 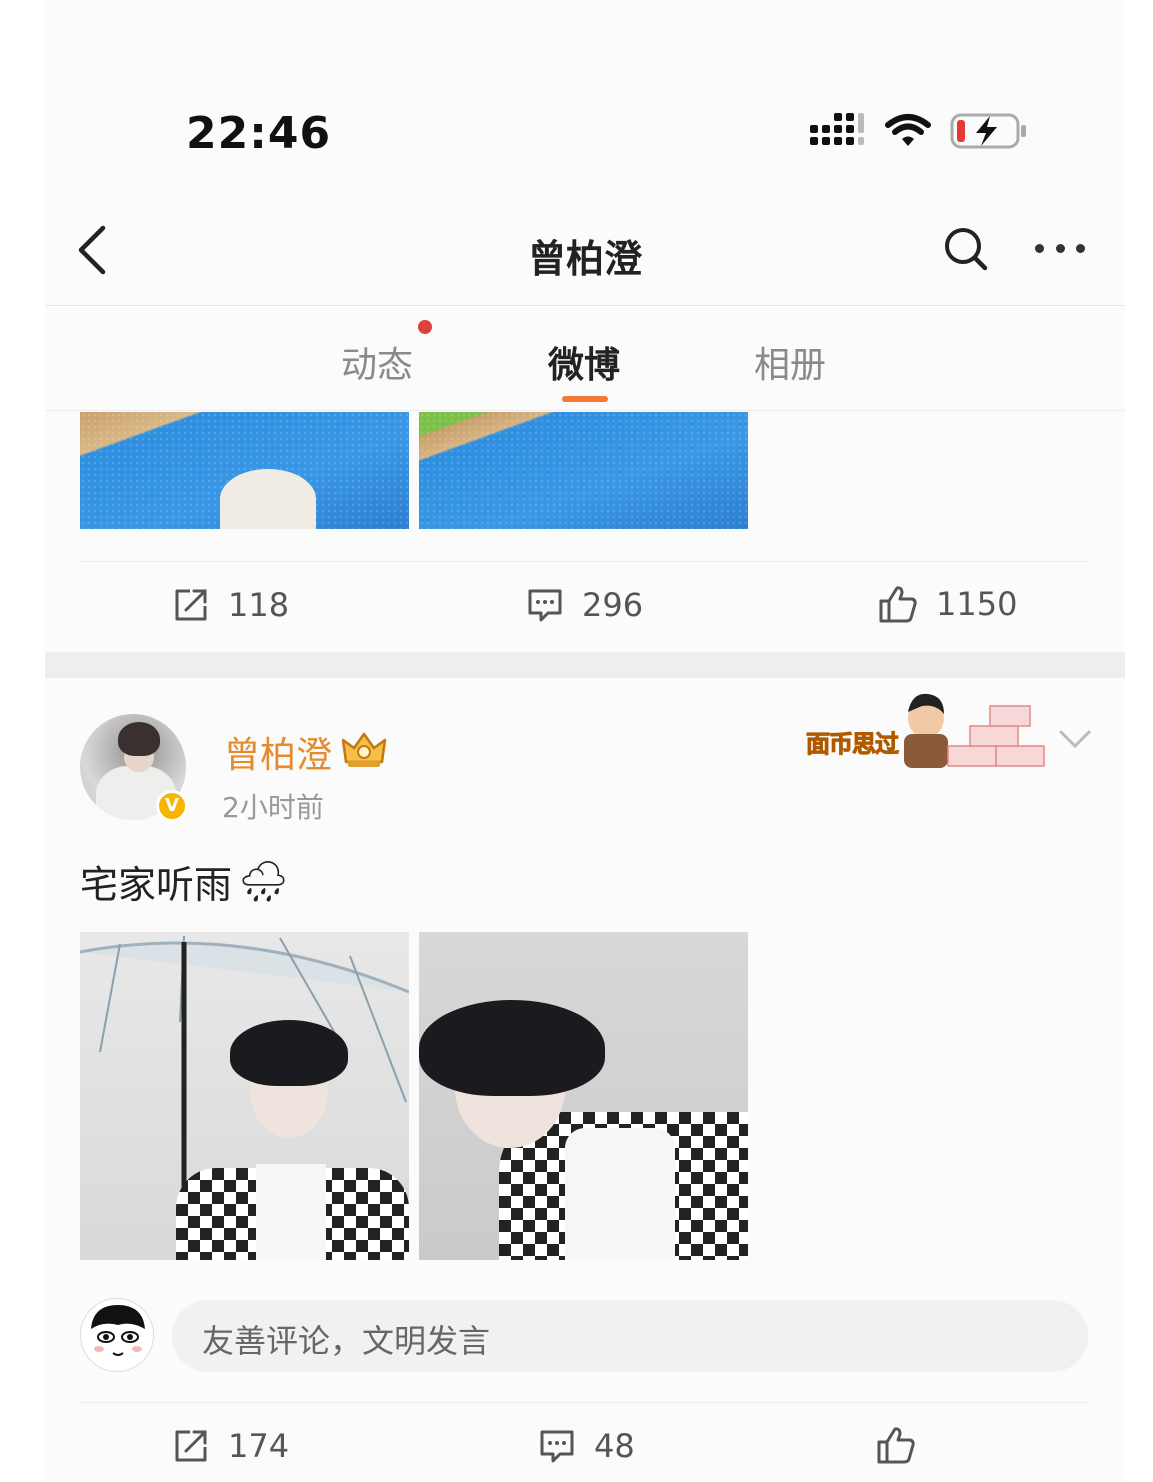 I want to click on section-separator, so click(x=585, y=665).